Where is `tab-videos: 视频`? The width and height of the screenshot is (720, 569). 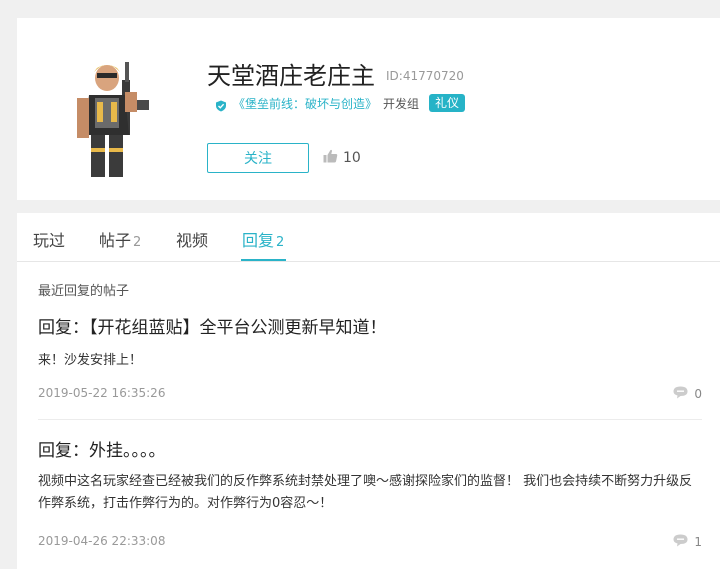 tab-videos: 视频 is located at coordinates (192, 239).